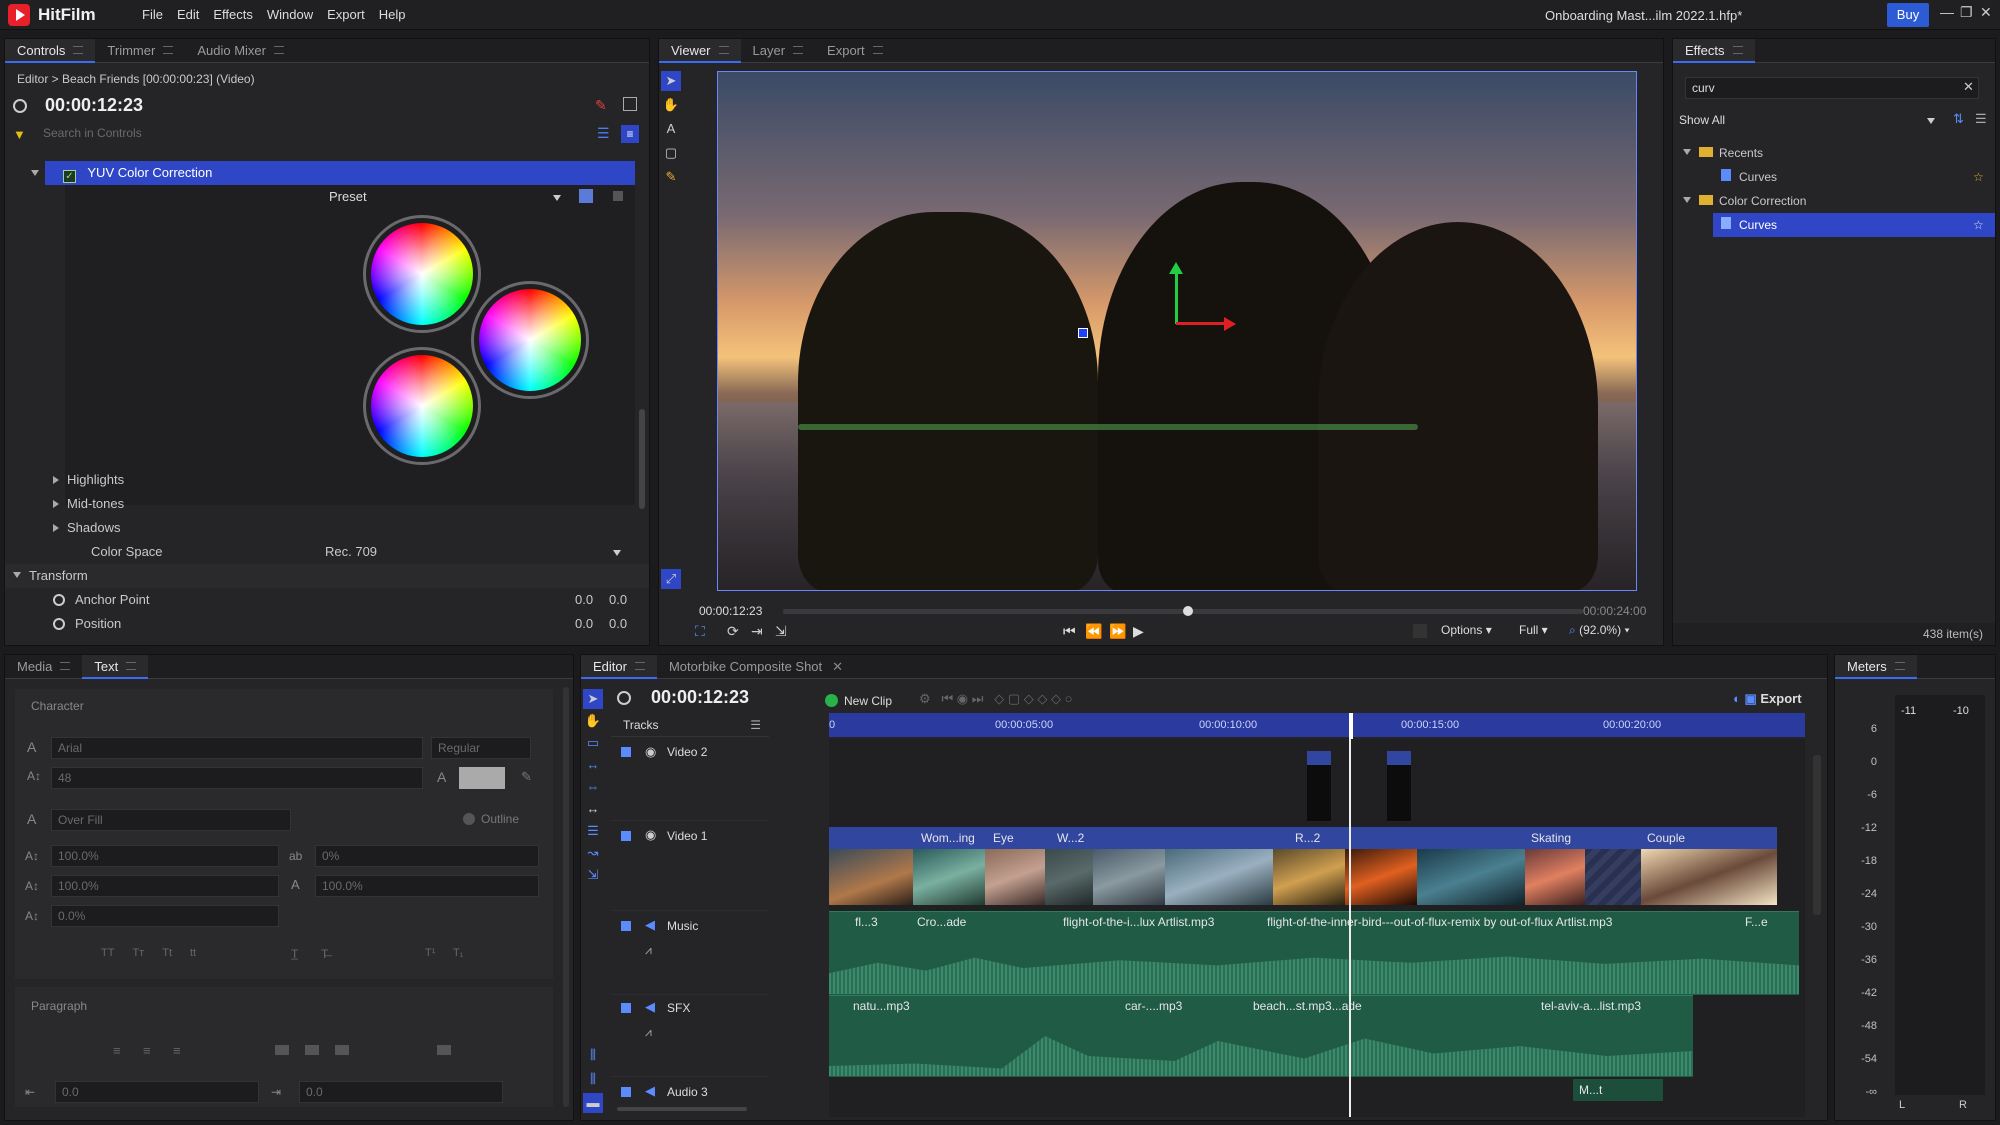 Image resolution: width=2000 pixels, height=1125 pixels. Describe the element at coordinates (1966, 12) in the screenshot. I see `maximize-icon: ❐` at that location.